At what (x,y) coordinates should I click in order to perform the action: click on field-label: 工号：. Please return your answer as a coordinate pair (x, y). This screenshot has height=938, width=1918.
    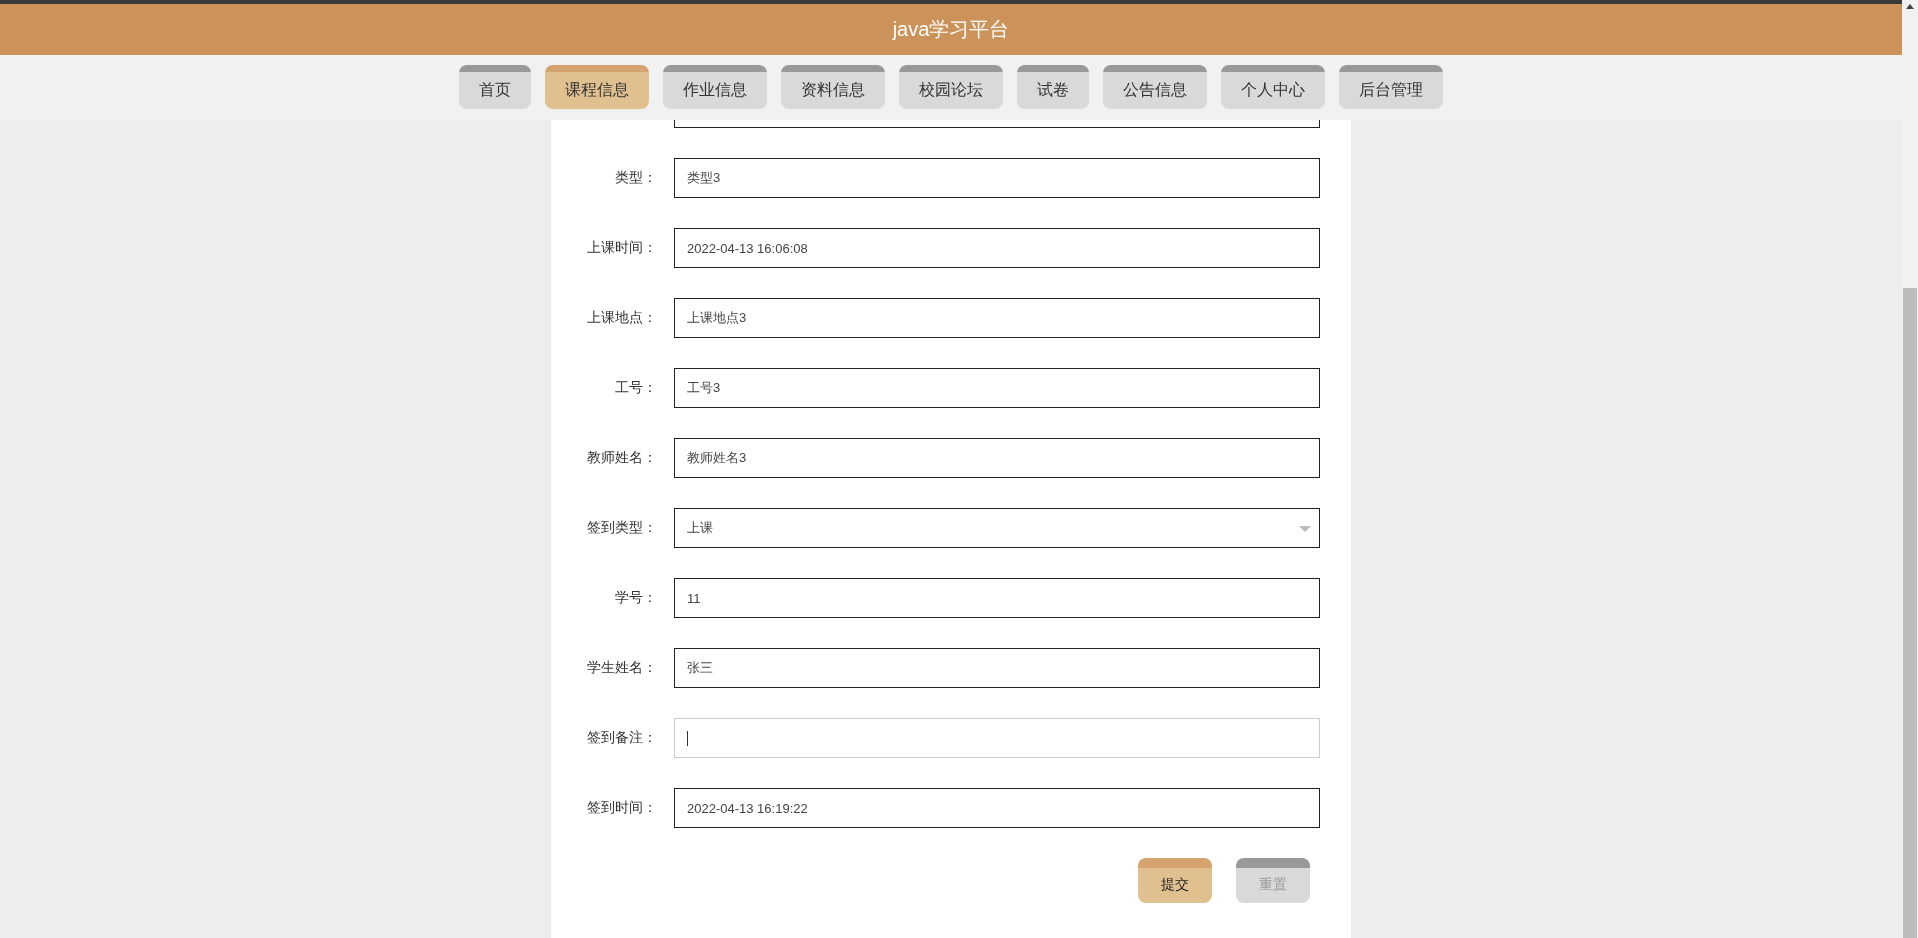
    Looking at the image, I should click on (635, 388).